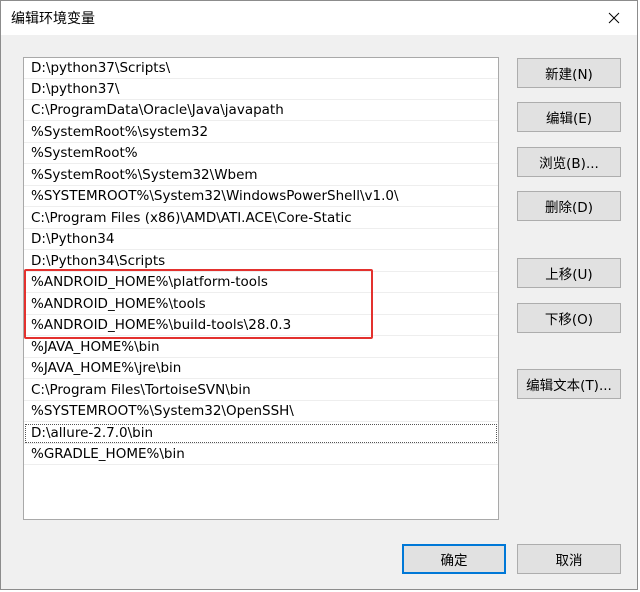 The width and height of the screenshot is (640, 592). What do you see at coordinates (569, 73) in the screenshot?
I see `new-button: 新建(N)` at bounding box center [569, 73].